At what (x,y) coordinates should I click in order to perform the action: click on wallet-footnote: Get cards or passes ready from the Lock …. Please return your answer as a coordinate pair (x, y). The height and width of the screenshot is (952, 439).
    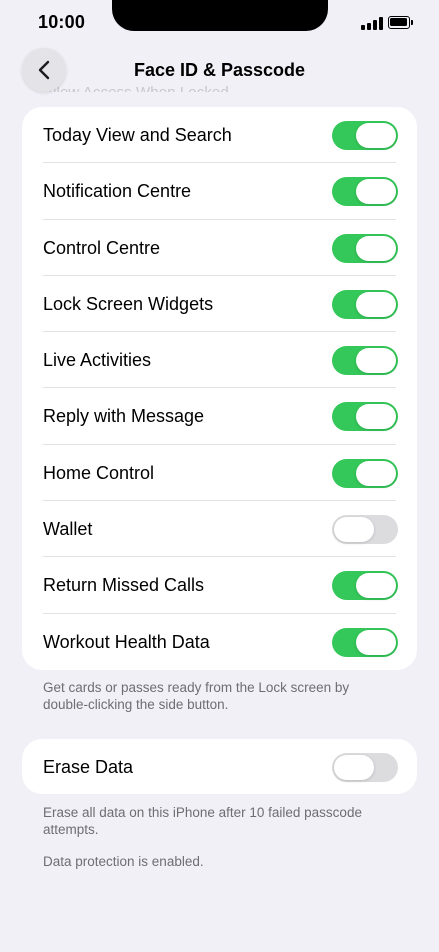
    Looking at the image, I should click on (196, 696).